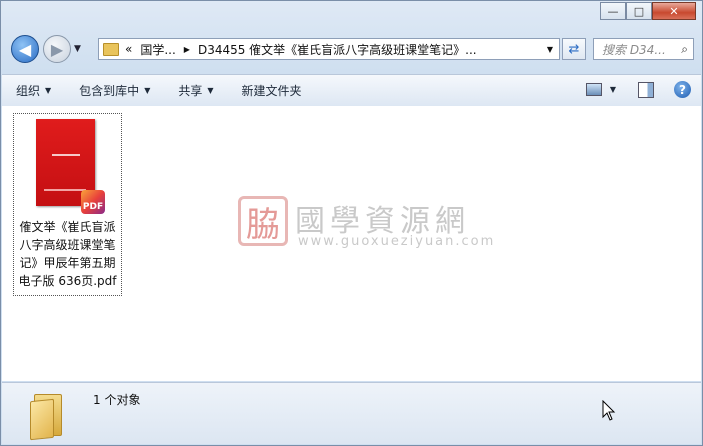 This screenshot has width=703, height=446. I want to click on forward-arrow-icon: ▶, so click(57, 49).